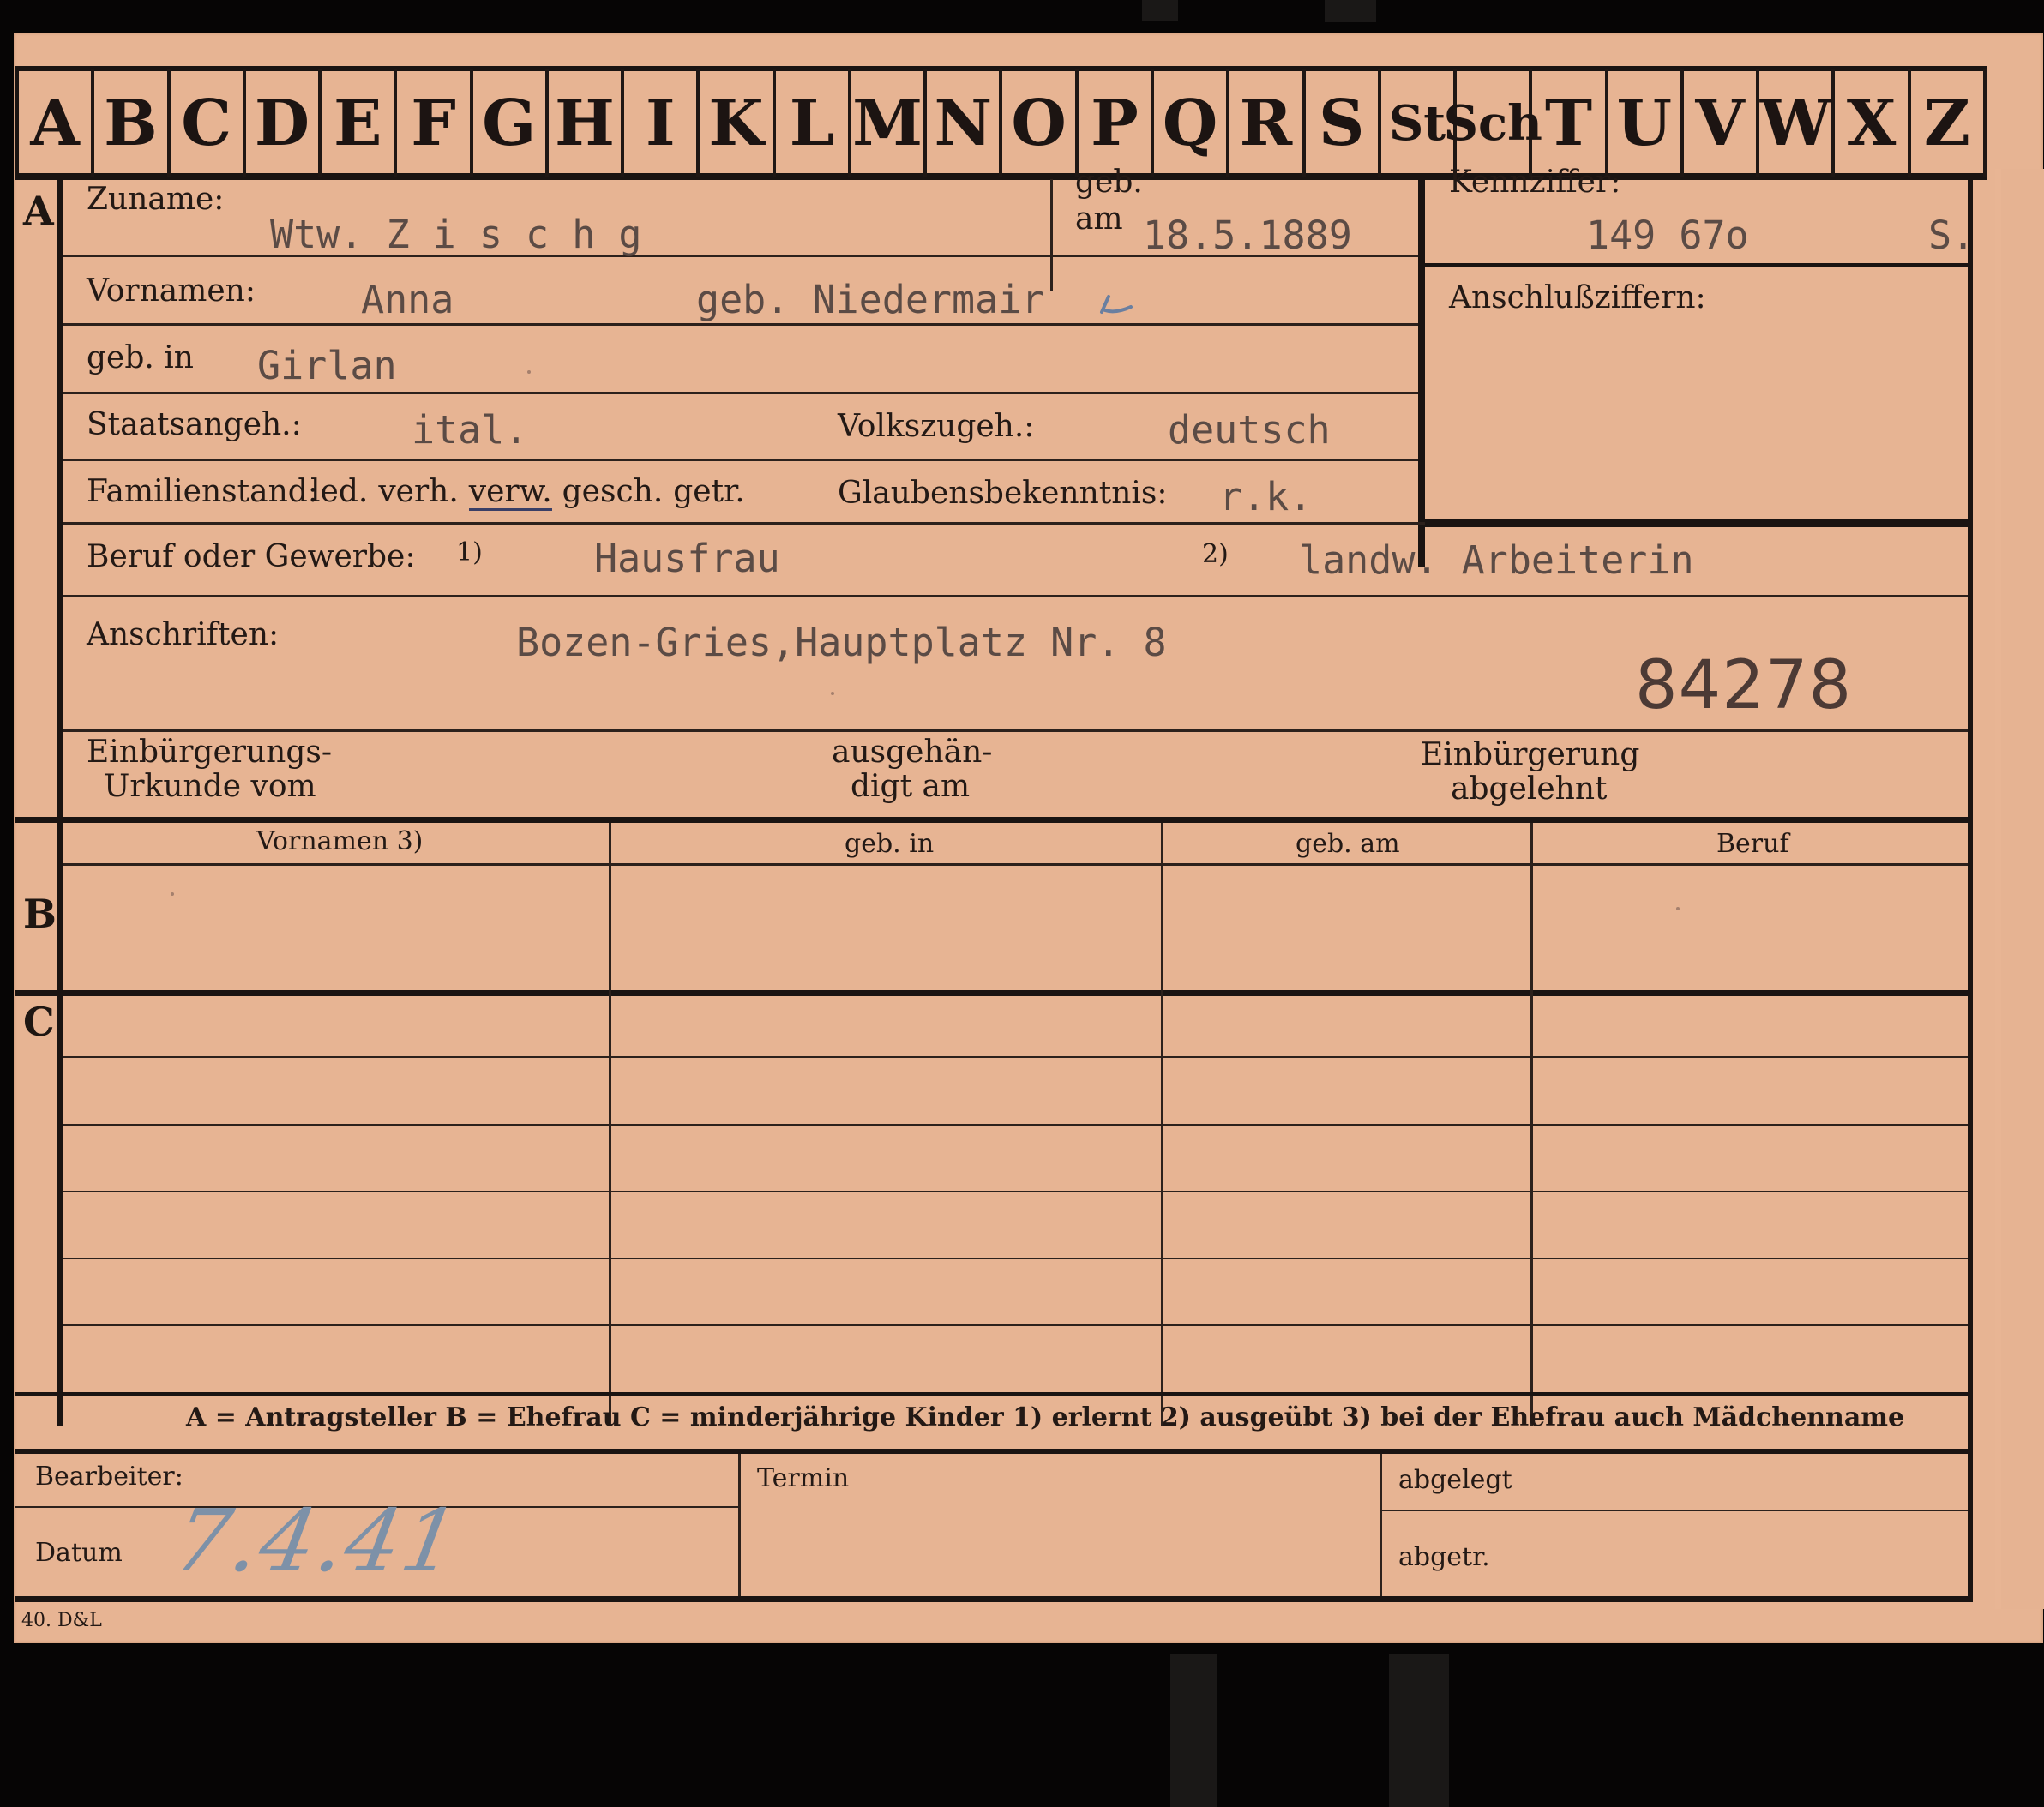 Image resolution: width=2044 pixels, height=1807 pixels. What do you see at coordinates (1249, 430) in the screenshot?
I see `volkszugeh-value: deutsch` at bounding box center [1249, 430].